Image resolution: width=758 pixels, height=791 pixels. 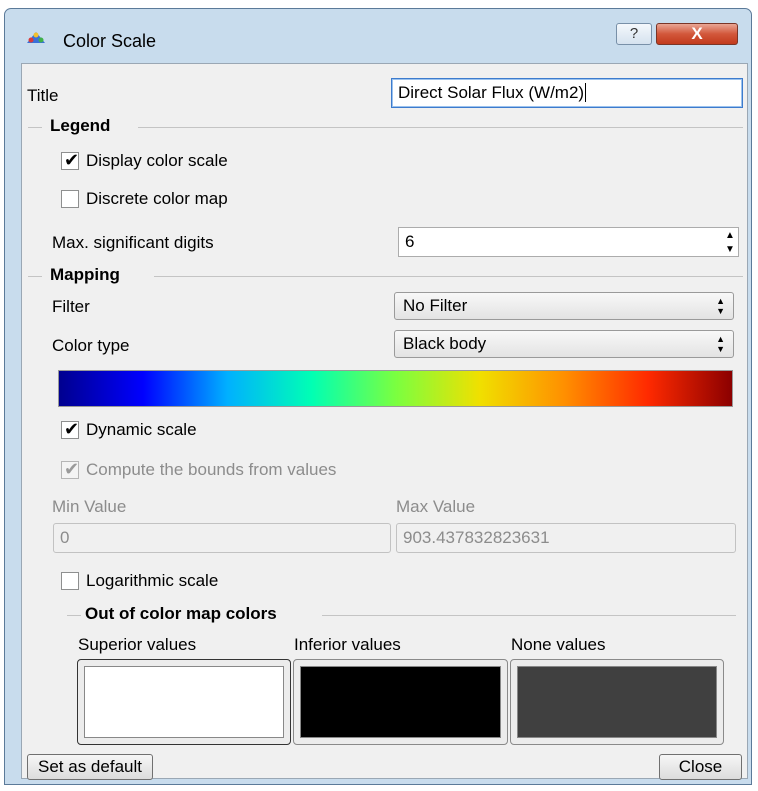 I want to click on discrete-color-map-checkbox, so click(x=70, y=199).